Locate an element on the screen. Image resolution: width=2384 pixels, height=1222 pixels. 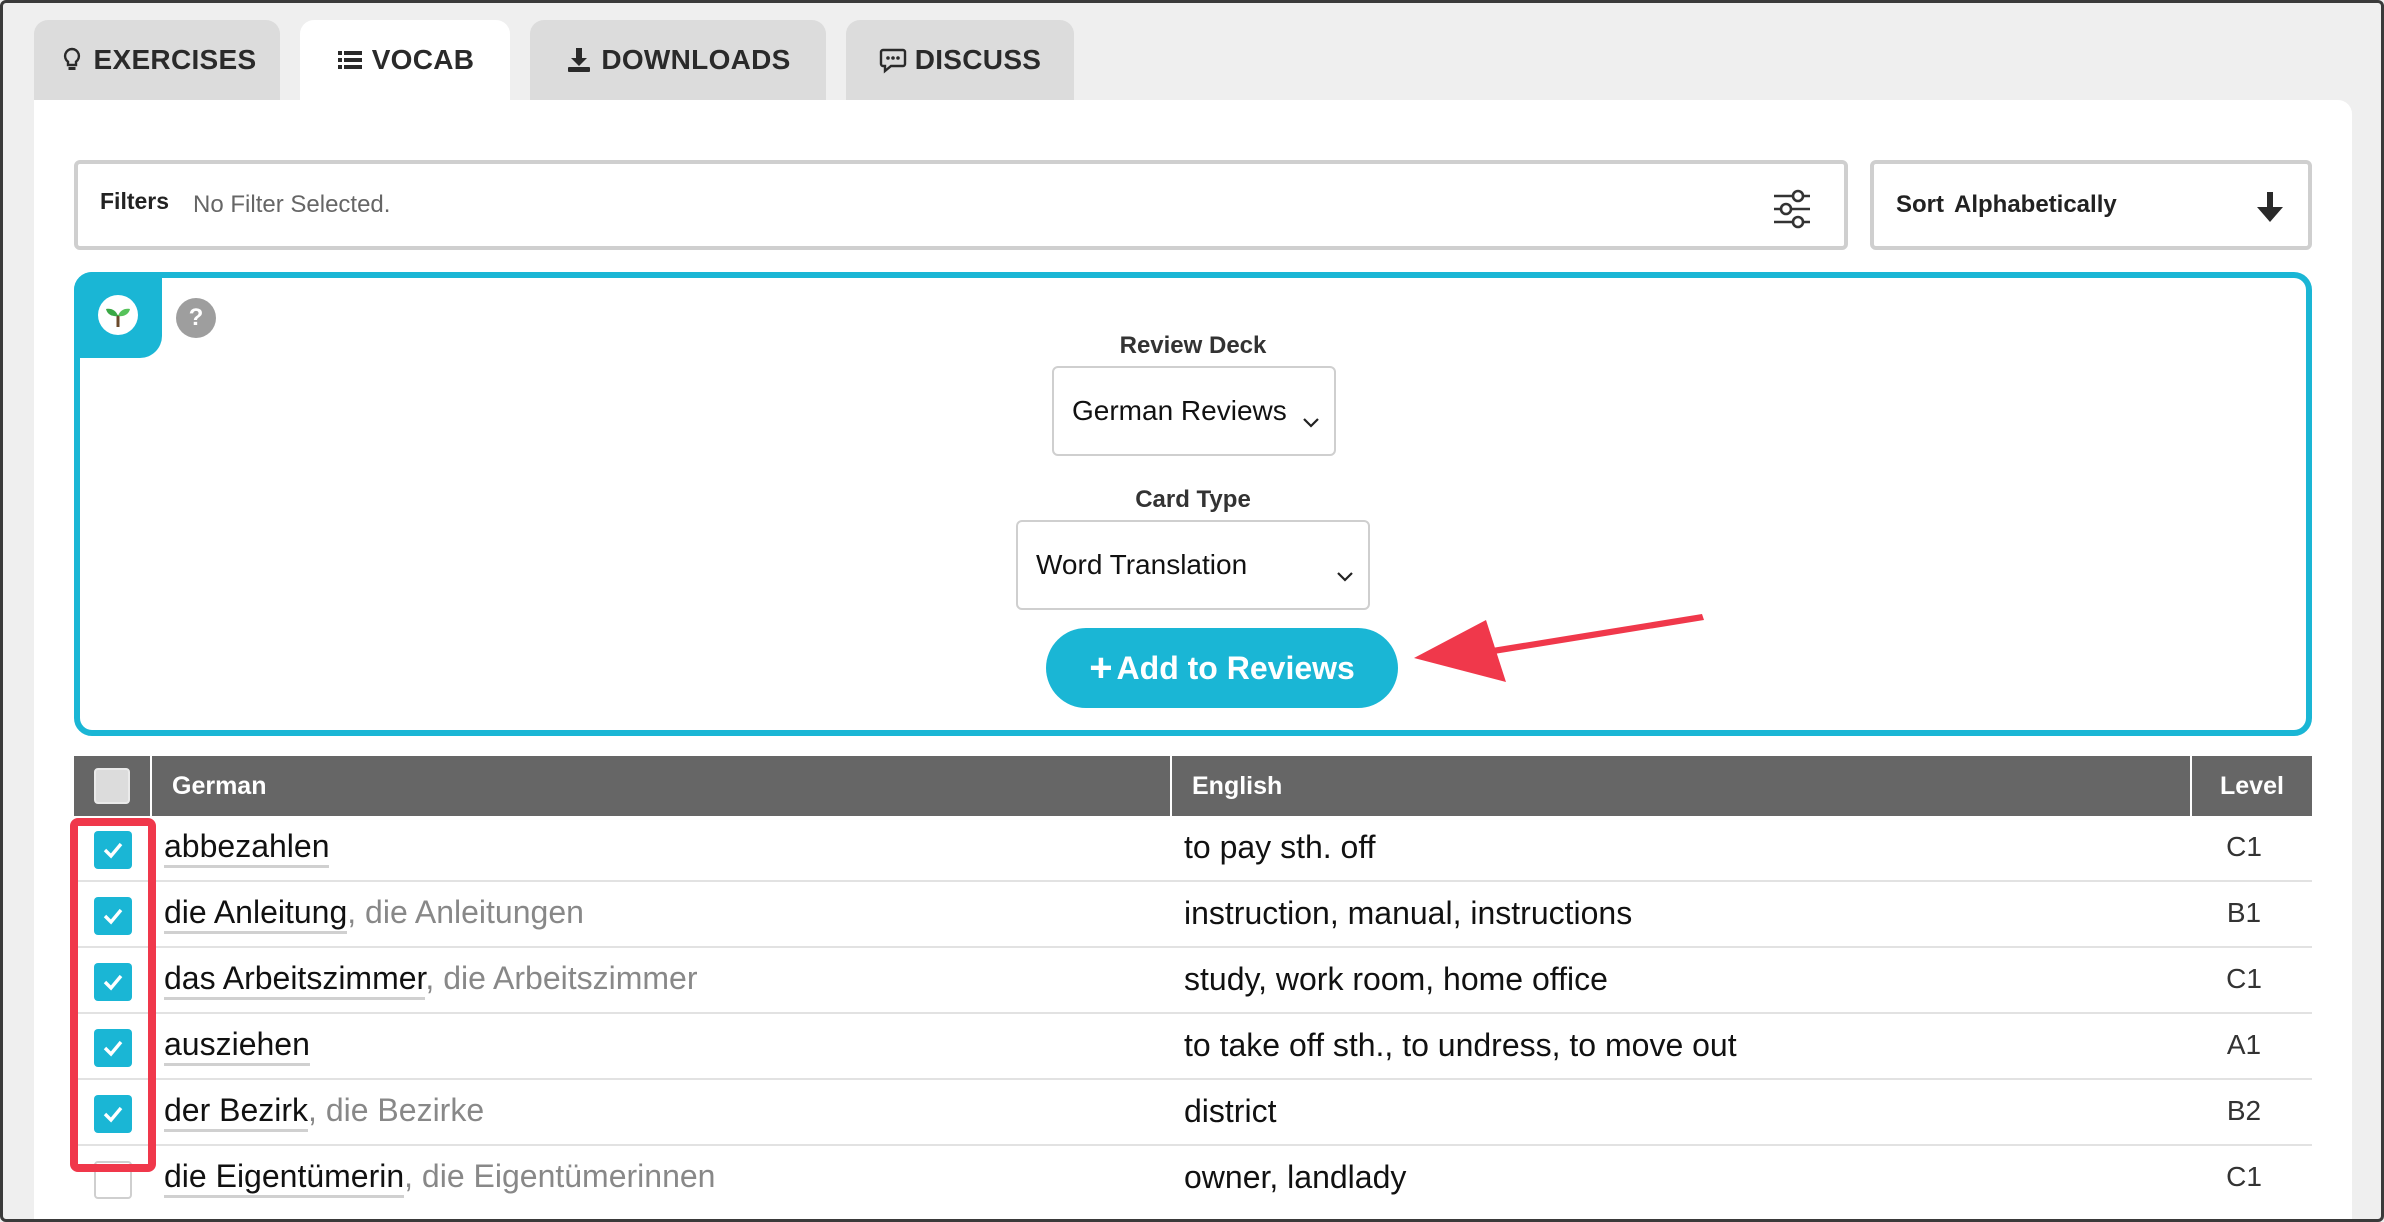
table-header: German English Level is located at coordinates (1193, 786).